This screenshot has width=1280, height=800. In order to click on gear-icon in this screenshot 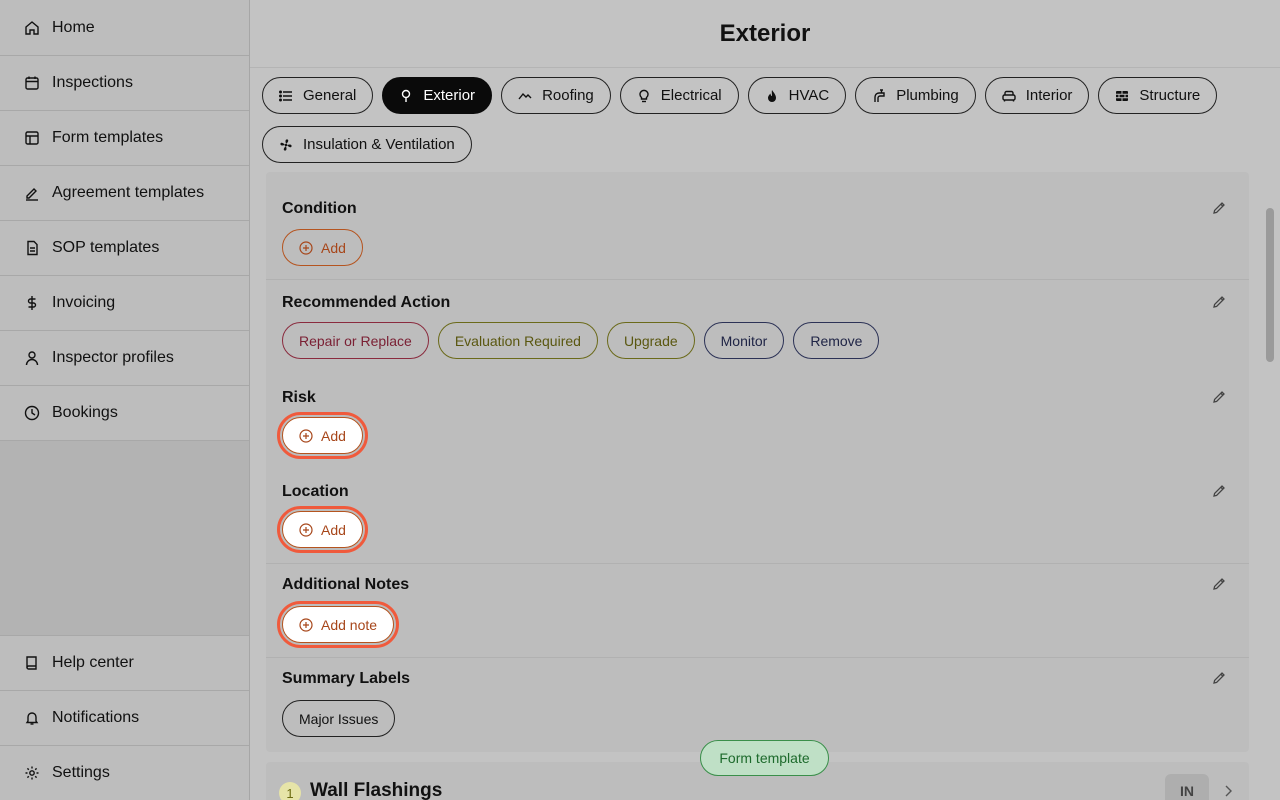, I will do `click(32, 773)`.